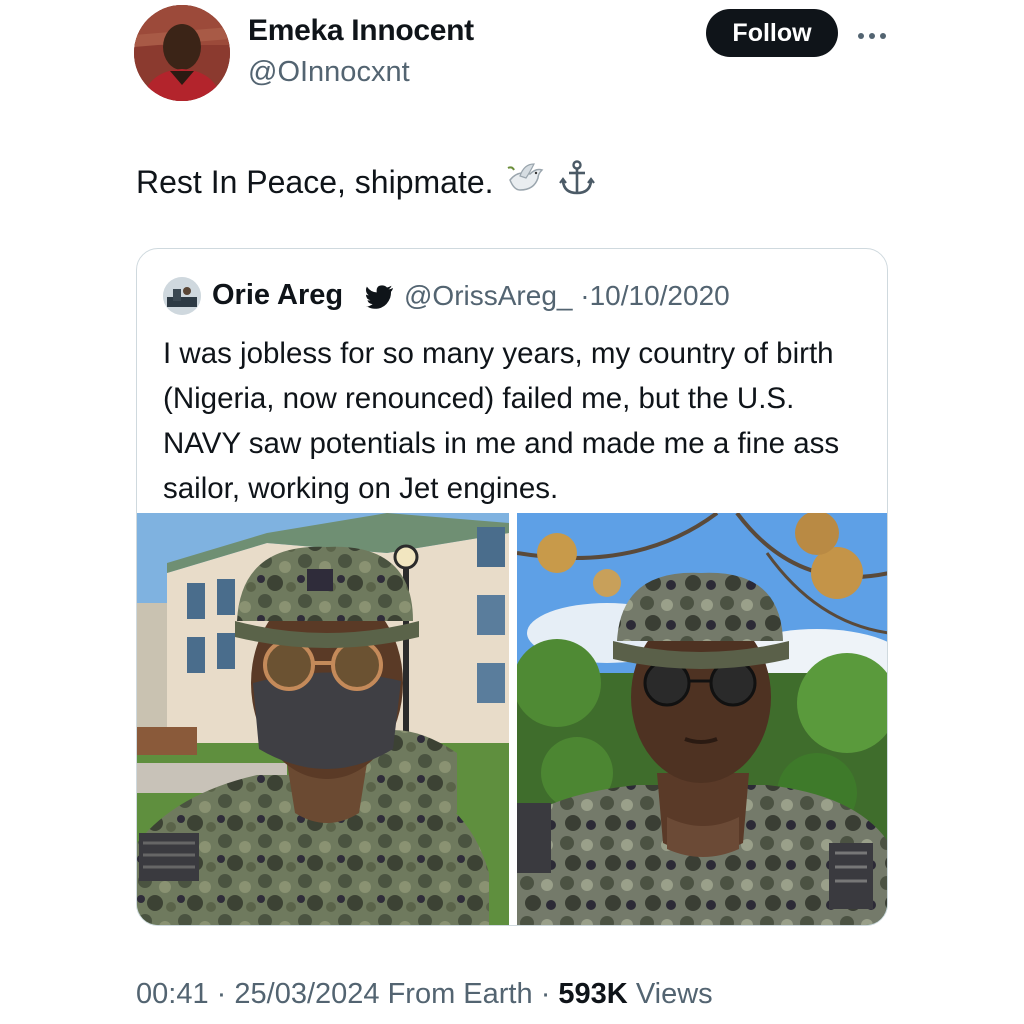 Image resolution: width=1024 pixels, height=1024 pixels. I want to click on tweet-text: Rest In Peace, shipmate., so click(315, 181).